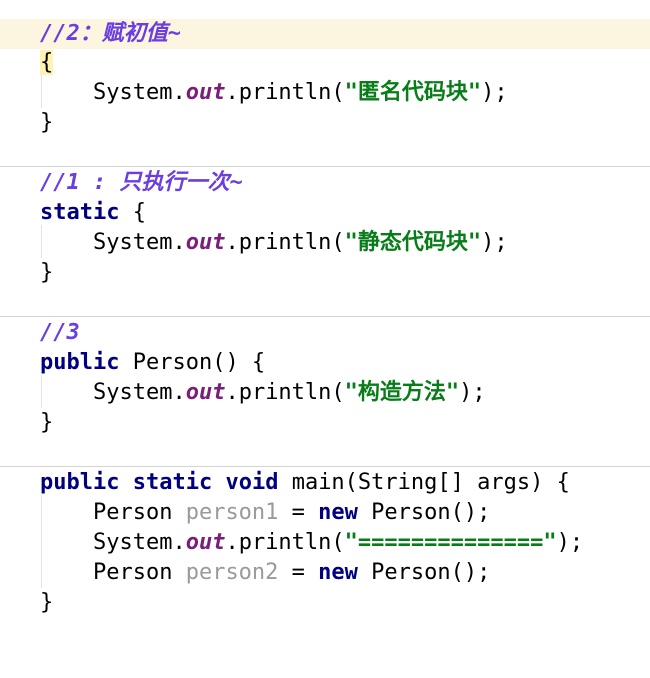 This screenshot has height=678, width=650. I want to click on code-line-comment-block3: //3, so click(325, 333).